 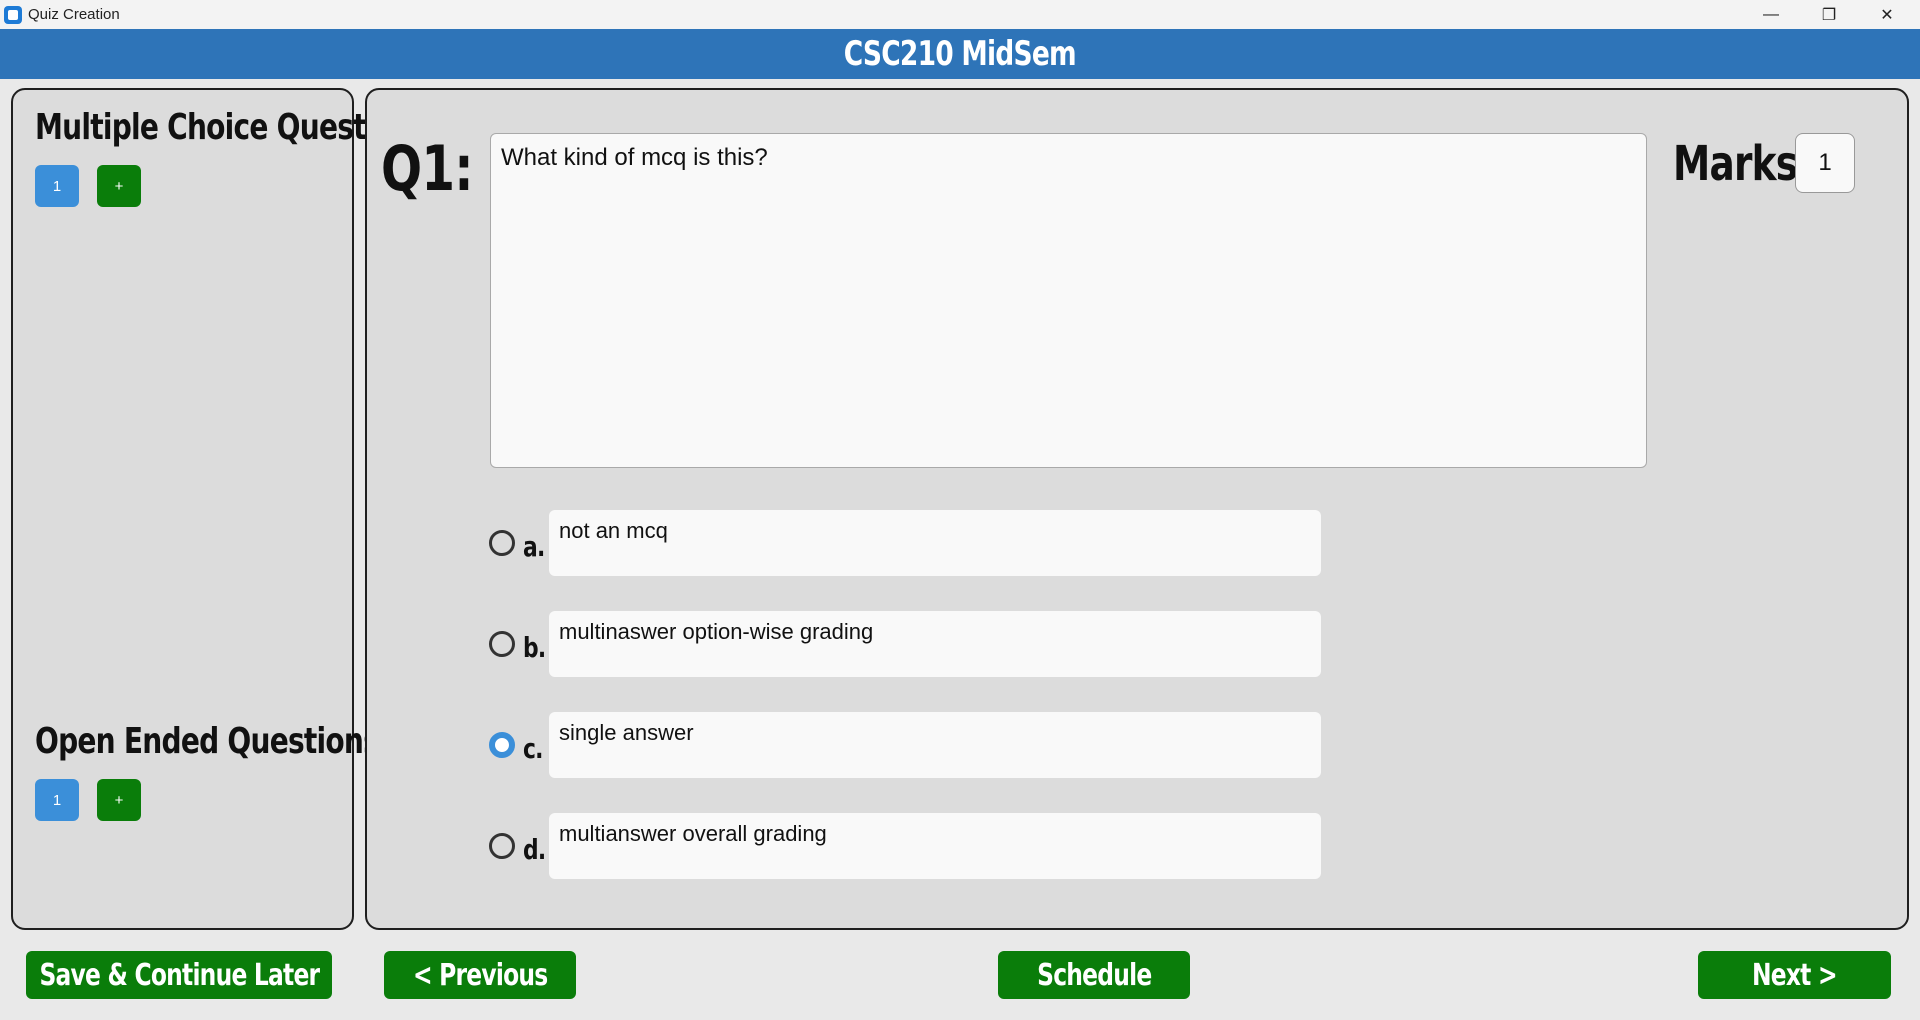 I want to click on option-a-letter: a., so click(x=534, y=546).